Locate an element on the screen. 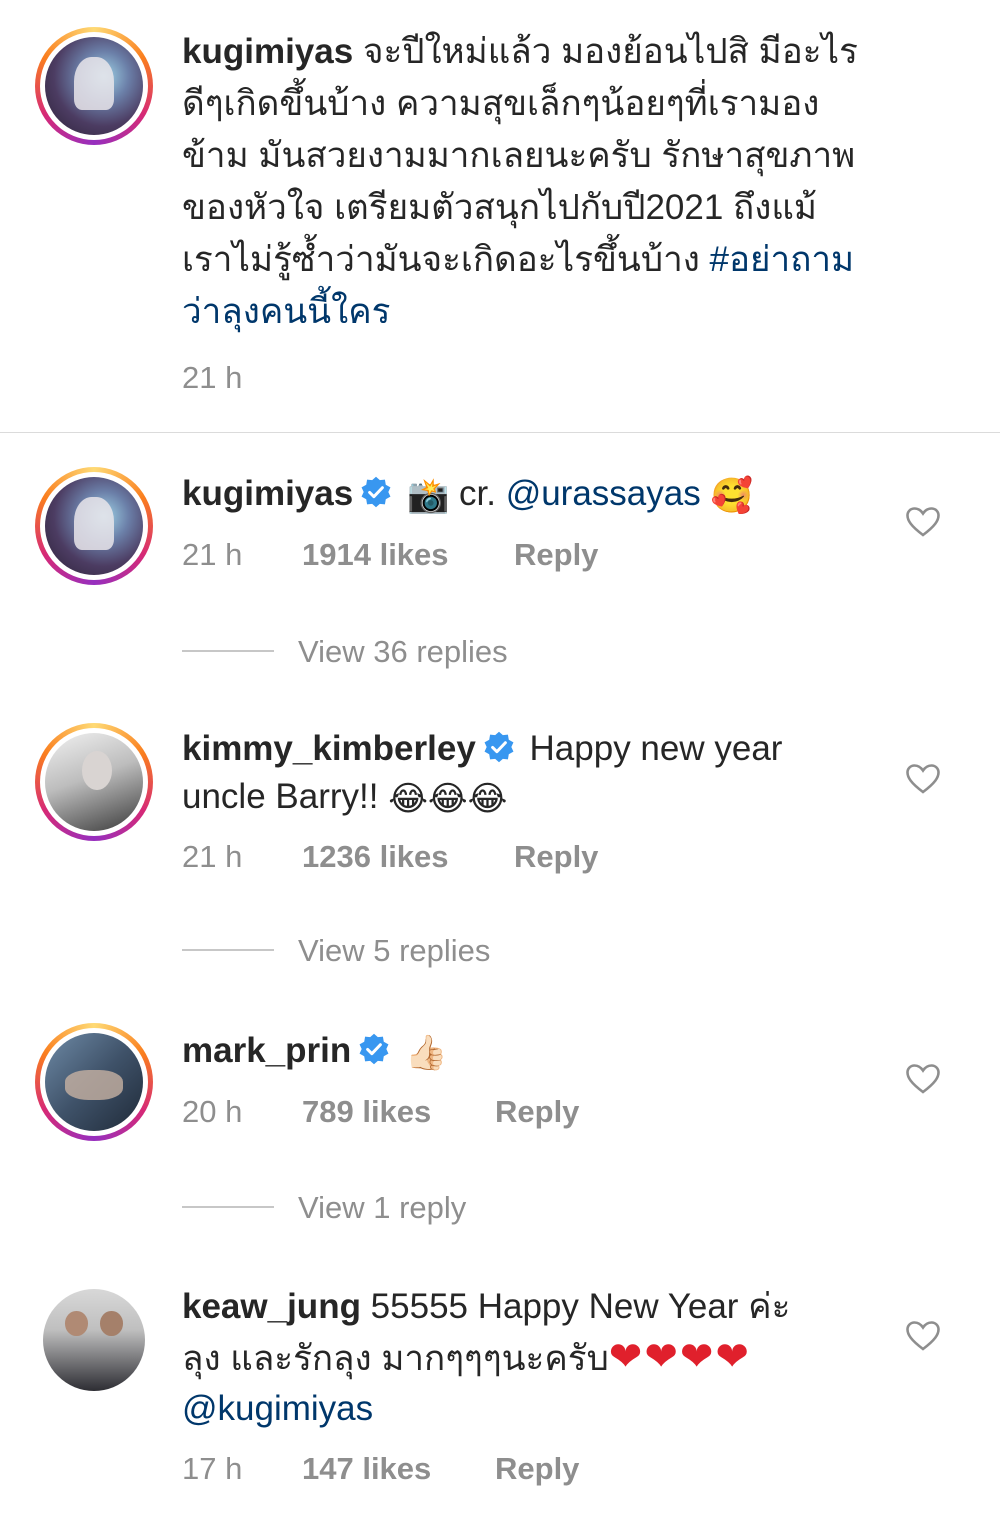 Image resolution: width=1000 pixels, height=1516 pixels. view-replies-button: View 36 replies is located at coordinates (403, 652).